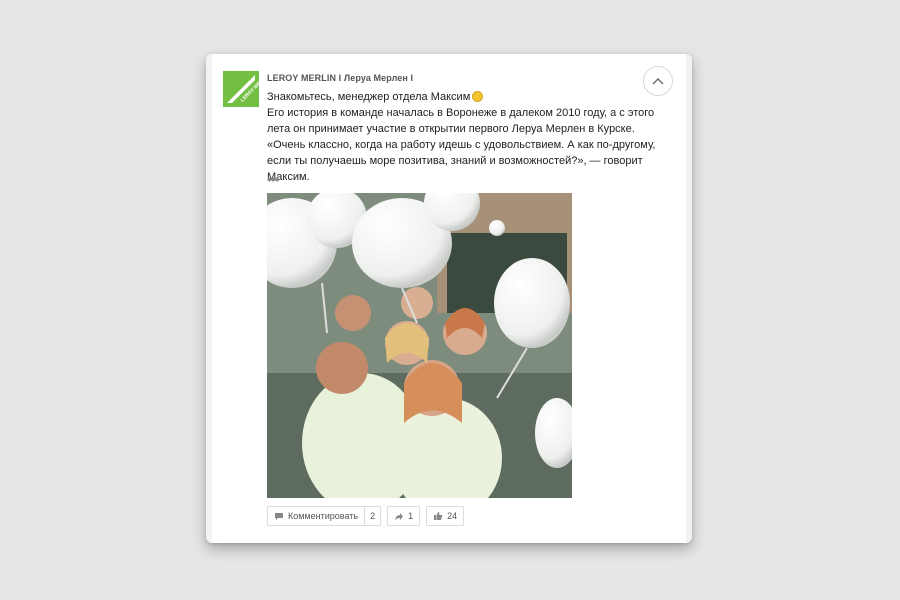 The height and width of the screenshot is (600, 900). Describe the element at coordinates (411, 516) in the screenshot. I see `share-count: 1` at that location.